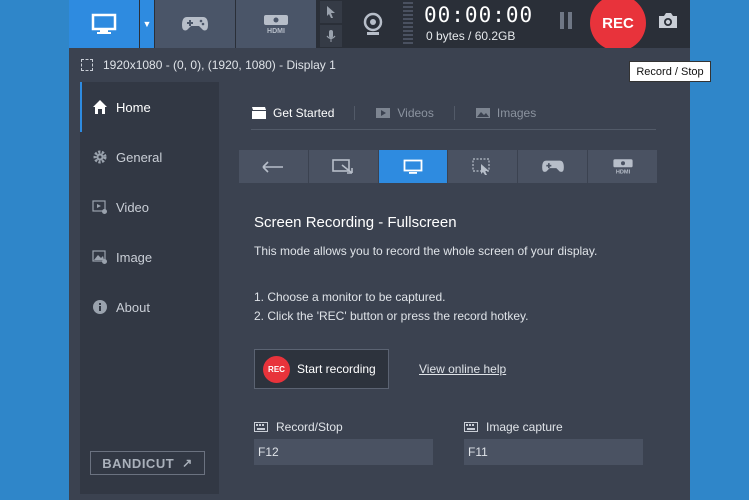 Image resolution: width=749 pixels, height=500 pixels. Describe the element at coordinates (87, 65) in the screenshot. I see `selection-area-icon` at that location.